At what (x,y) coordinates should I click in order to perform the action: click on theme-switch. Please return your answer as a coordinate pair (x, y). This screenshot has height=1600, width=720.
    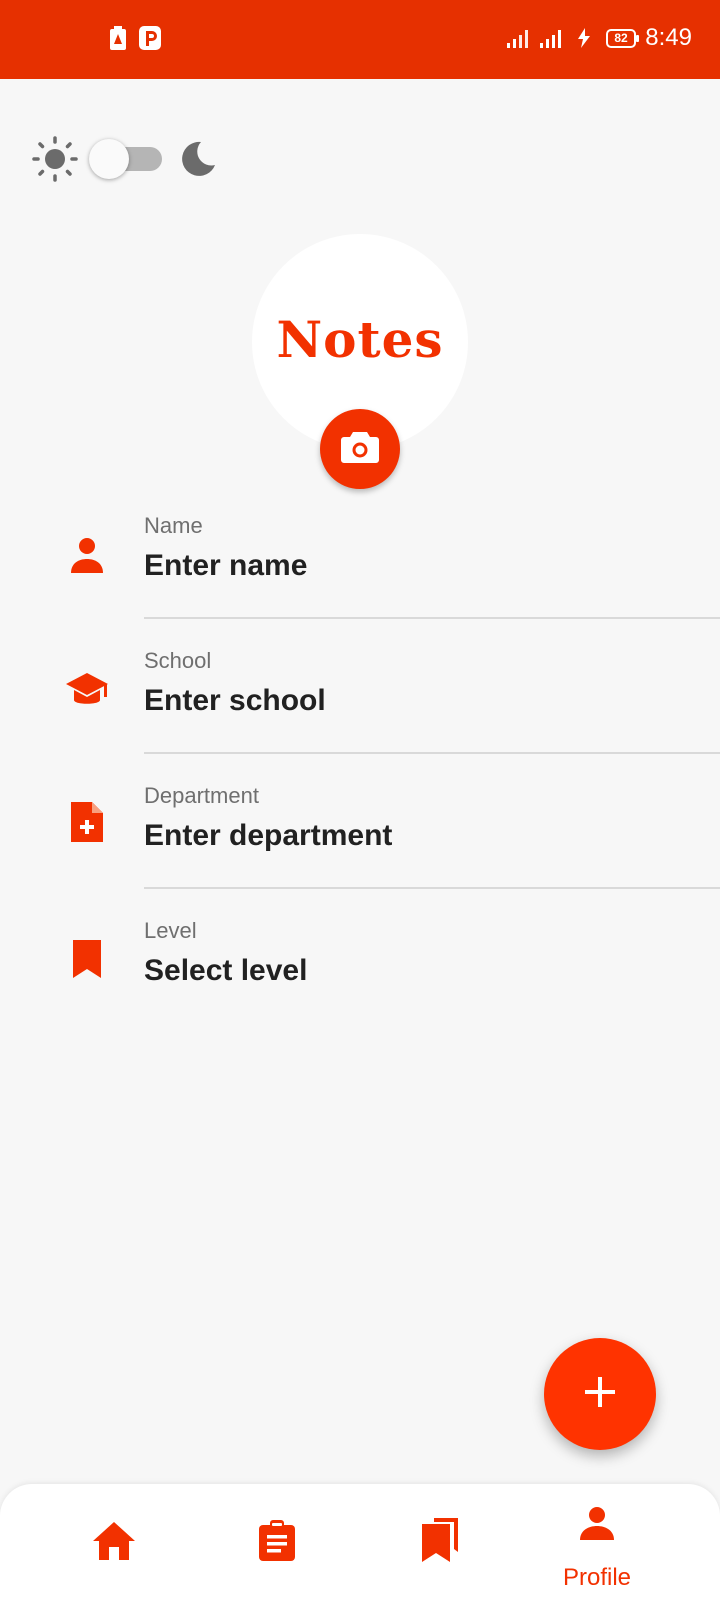
    Looking at the image, I should click on (109, 159).